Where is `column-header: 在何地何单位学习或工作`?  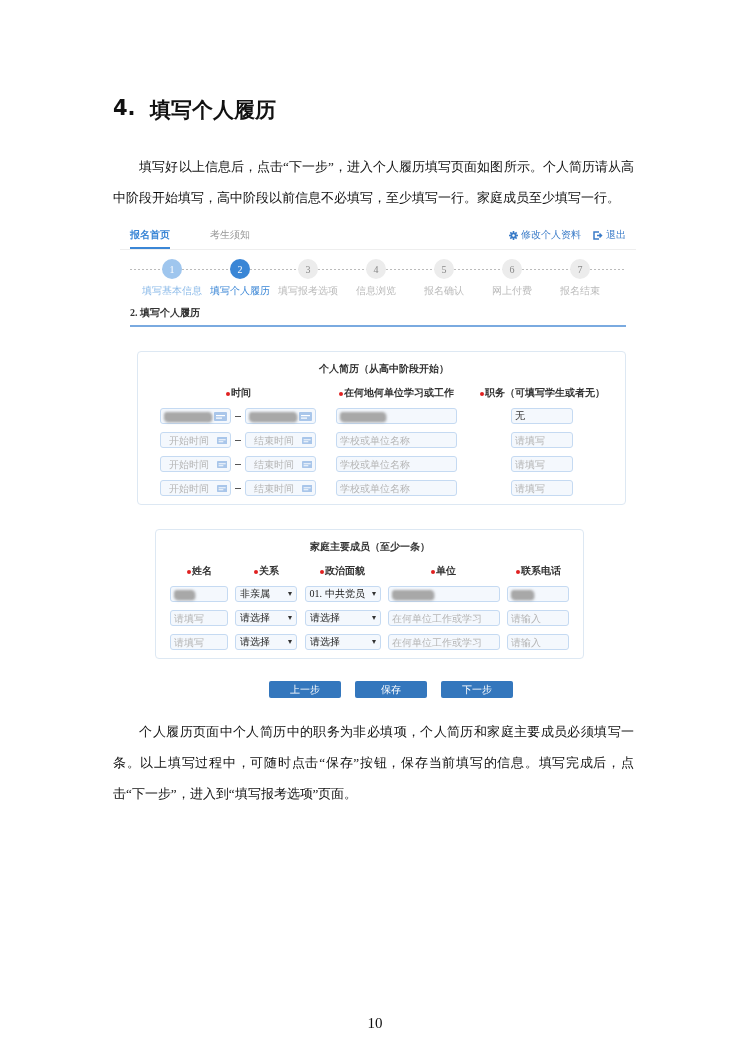
column-header: 在何地何单位学习或工作 is located at coordinates (396, 393).